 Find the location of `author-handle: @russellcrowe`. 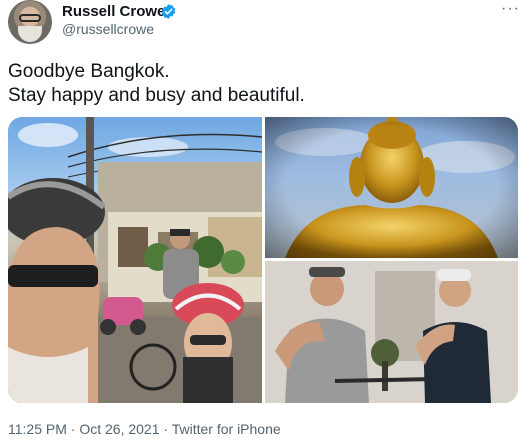

author-handle: @russellcrowe is located at coordinates (108, 29).